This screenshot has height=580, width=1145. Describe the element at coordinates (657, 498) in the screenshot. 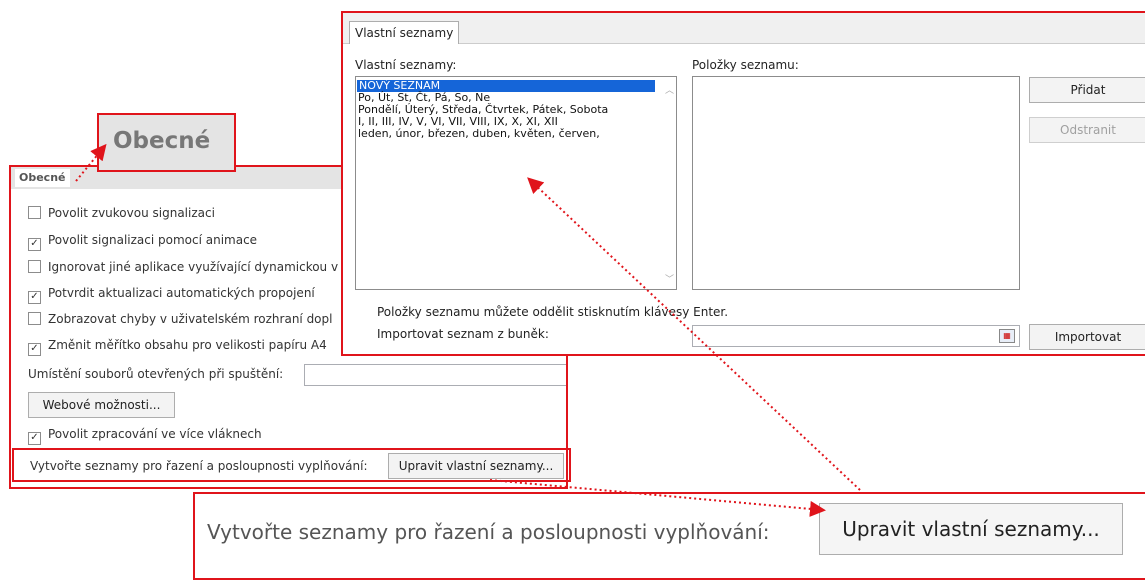

I see `arrow-row-to-banner` at that location.